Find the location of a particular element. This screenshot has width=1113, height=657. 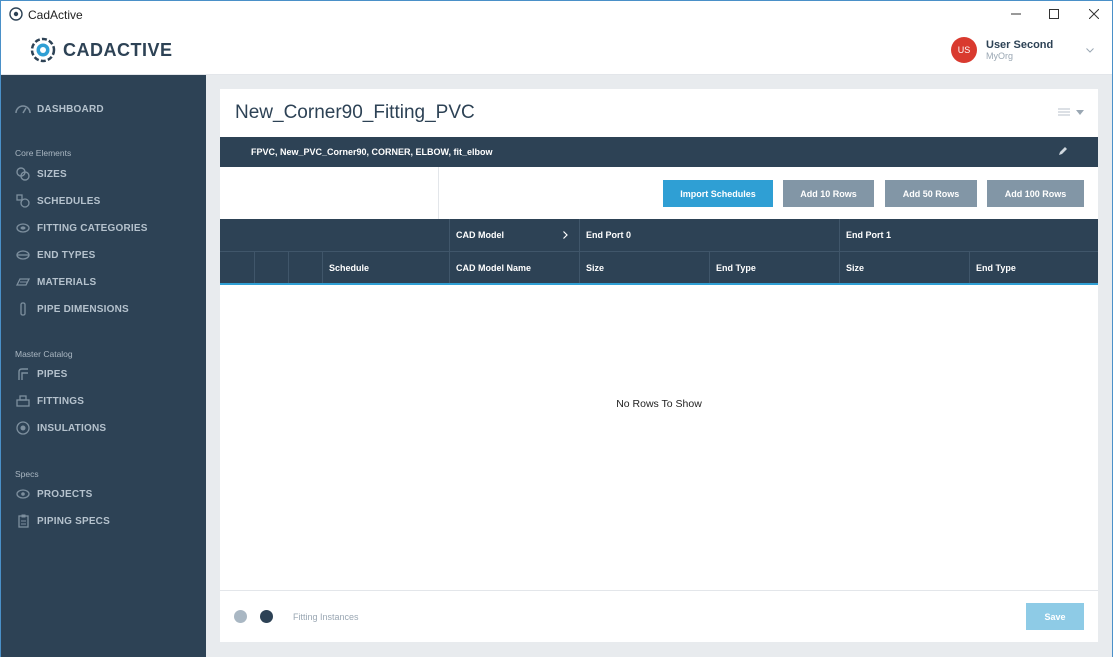

sidebar-item-label: INSULATIONS is located at coordinates (72, 428).